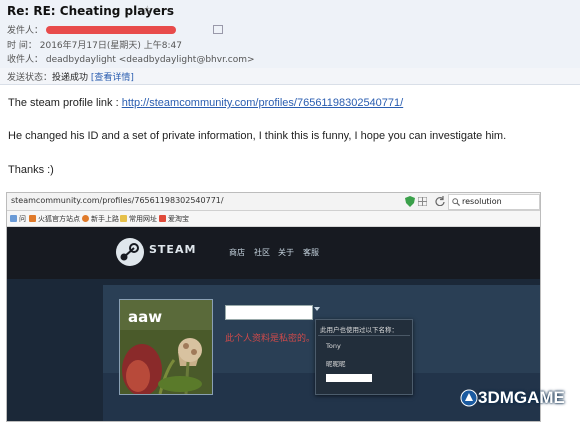  What do you see at coordinates (22, 46) in the screenshot?
I see `time-label: 时 间：` at bounding box center [22, 46].